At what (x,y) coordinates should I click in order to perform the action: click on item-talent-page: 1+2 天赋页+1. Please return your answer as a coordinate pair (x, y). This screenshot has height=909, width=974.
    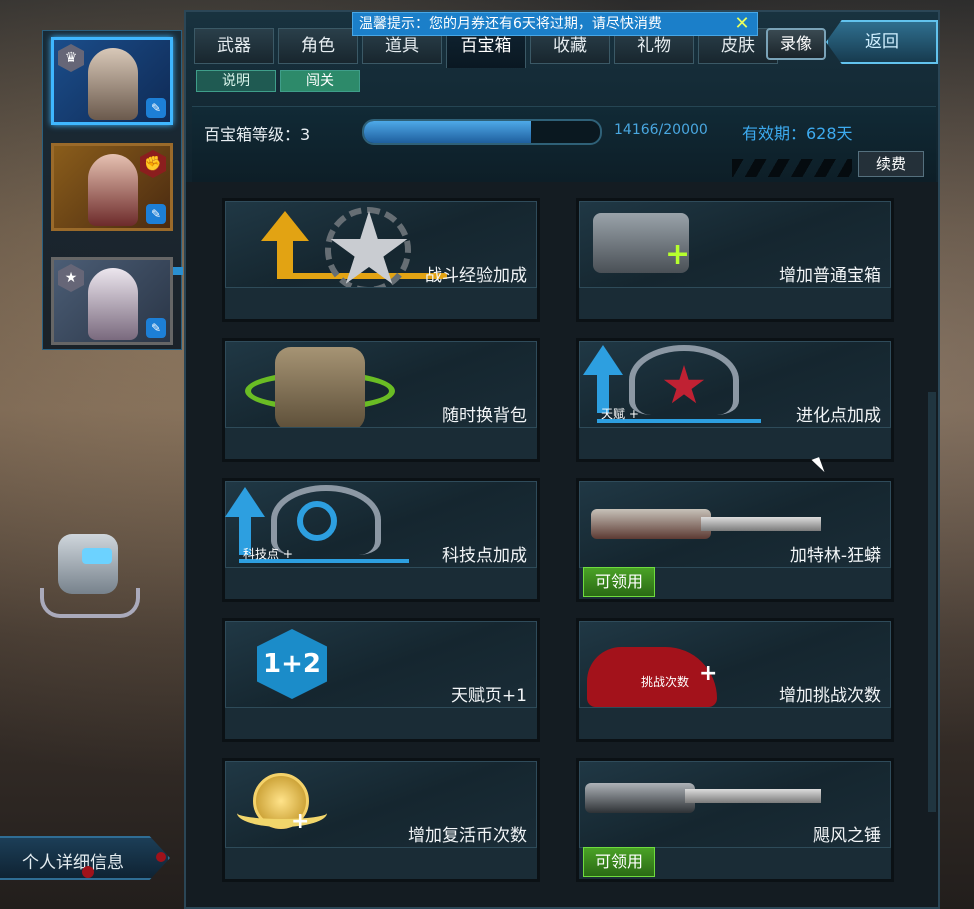
    Looking at the image, I should click on (381, 680).